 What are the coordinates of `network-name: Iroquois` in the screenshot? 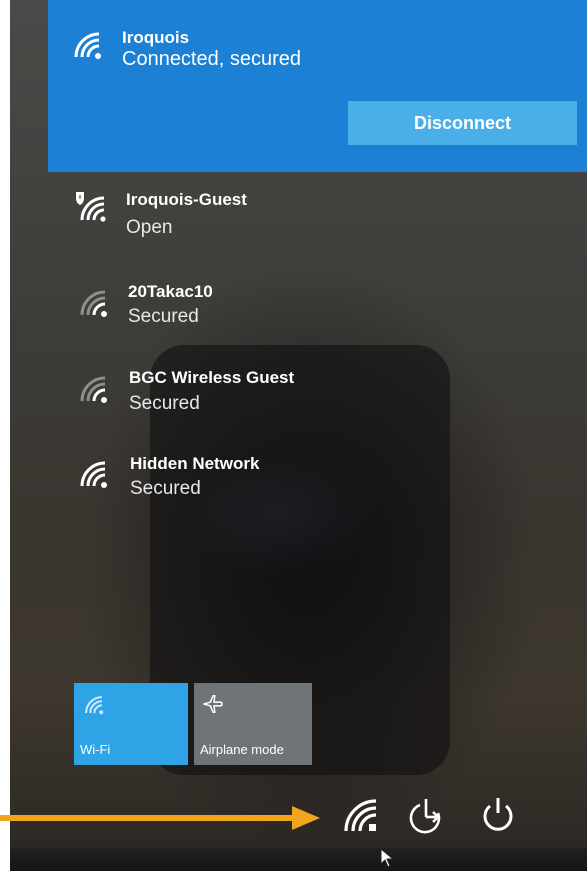 It's located at (156, 37).